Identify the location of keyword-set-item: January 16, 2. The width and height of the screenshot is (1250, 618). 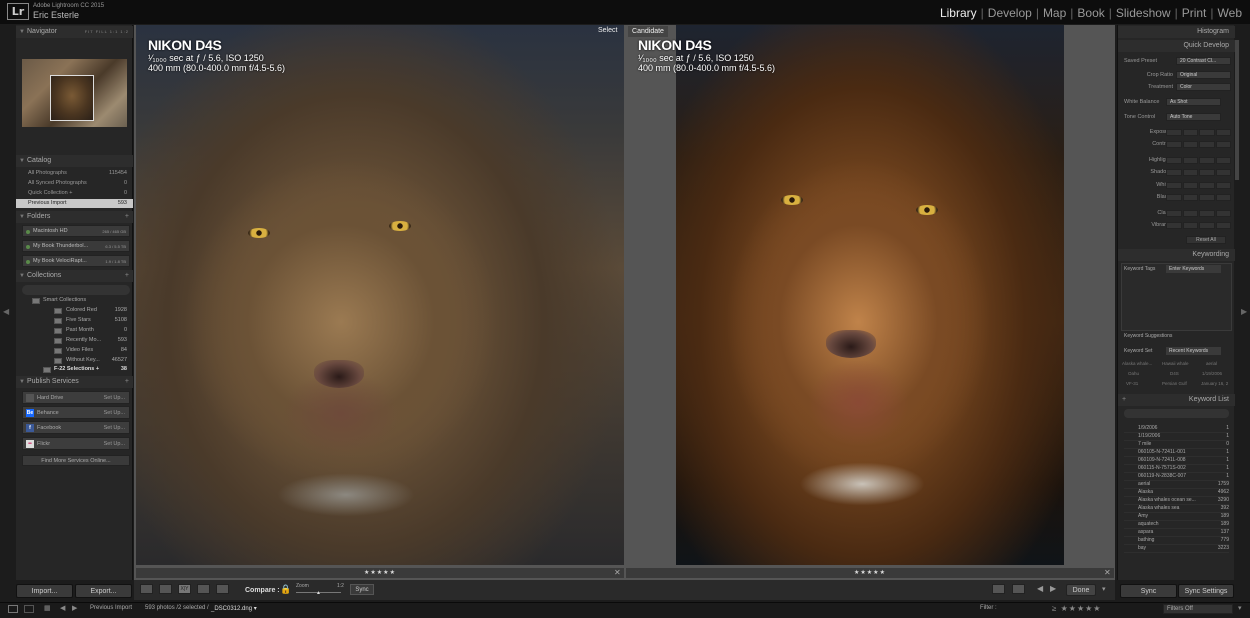
(1214, 383).